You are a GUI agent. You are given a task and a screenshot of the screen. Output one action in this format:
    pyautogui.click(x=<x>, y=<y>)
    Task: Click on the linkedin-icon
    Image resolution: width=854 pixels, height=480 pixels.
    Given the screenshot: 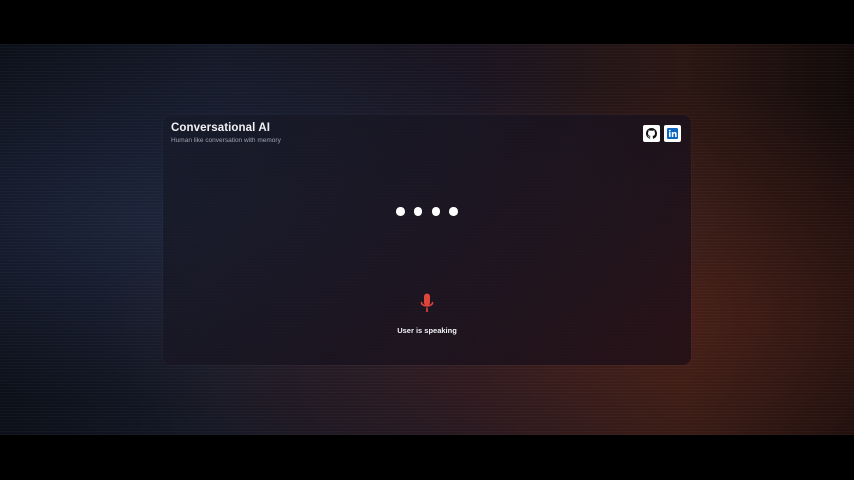 What is the action you would take?
    pyautogui.click(x=672, y=133)
    